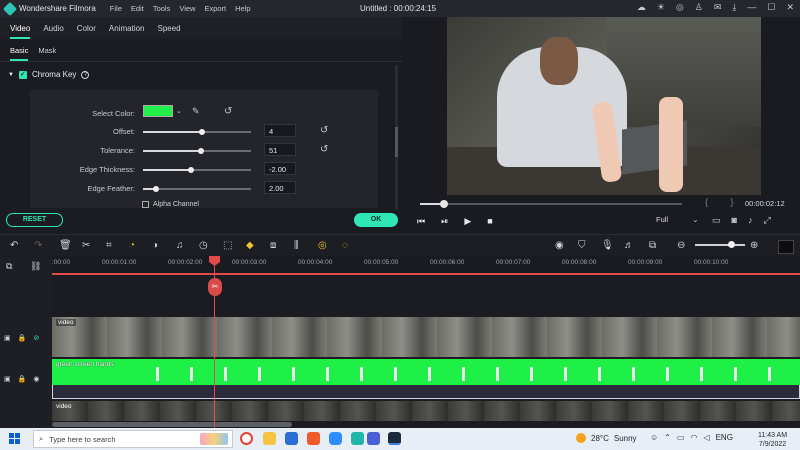  What do you see at coordinates (155, 189) in the screenshot?
I see `edge-feather-slider-knob` at bounding box center [155, 189].